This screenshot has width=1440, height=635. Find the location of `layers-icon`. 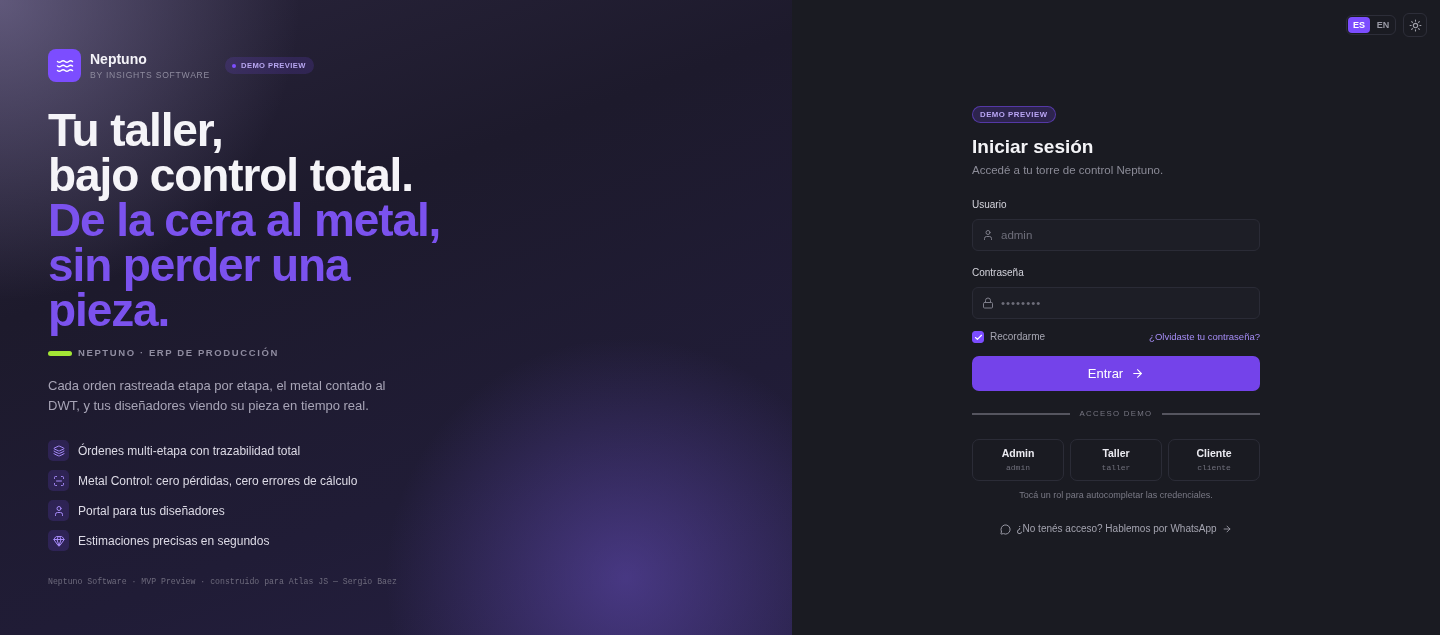

layers-icon is located at coordinates (58, 450).